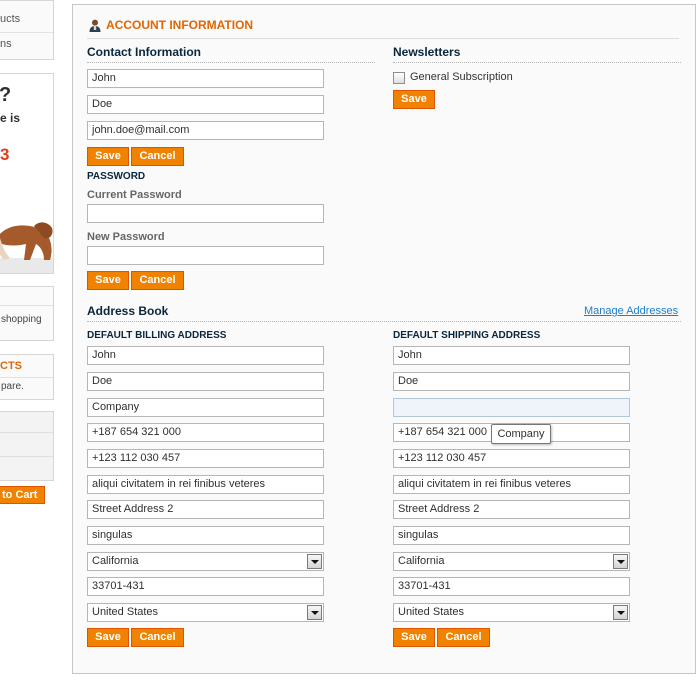  I want to click on sidebar-cart-block: shopping, so click(27, 313).